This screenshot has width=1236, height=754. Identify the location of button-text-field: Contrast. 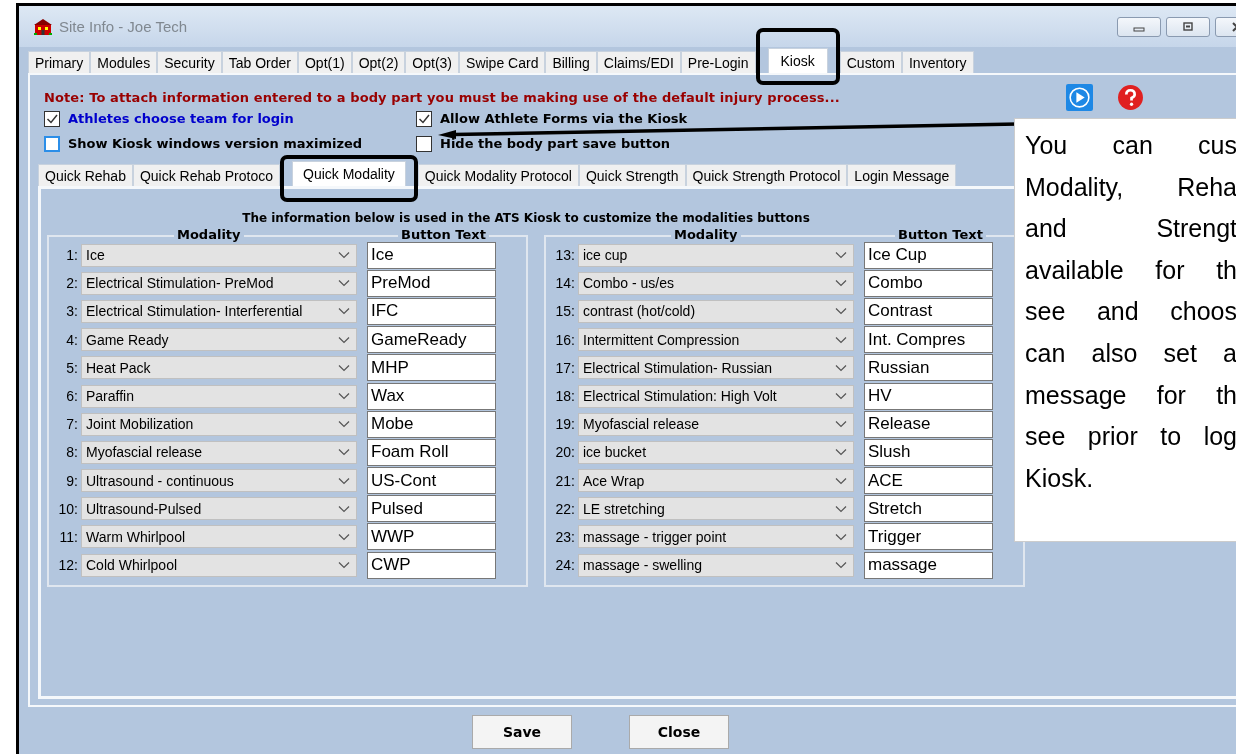
(928, 311).